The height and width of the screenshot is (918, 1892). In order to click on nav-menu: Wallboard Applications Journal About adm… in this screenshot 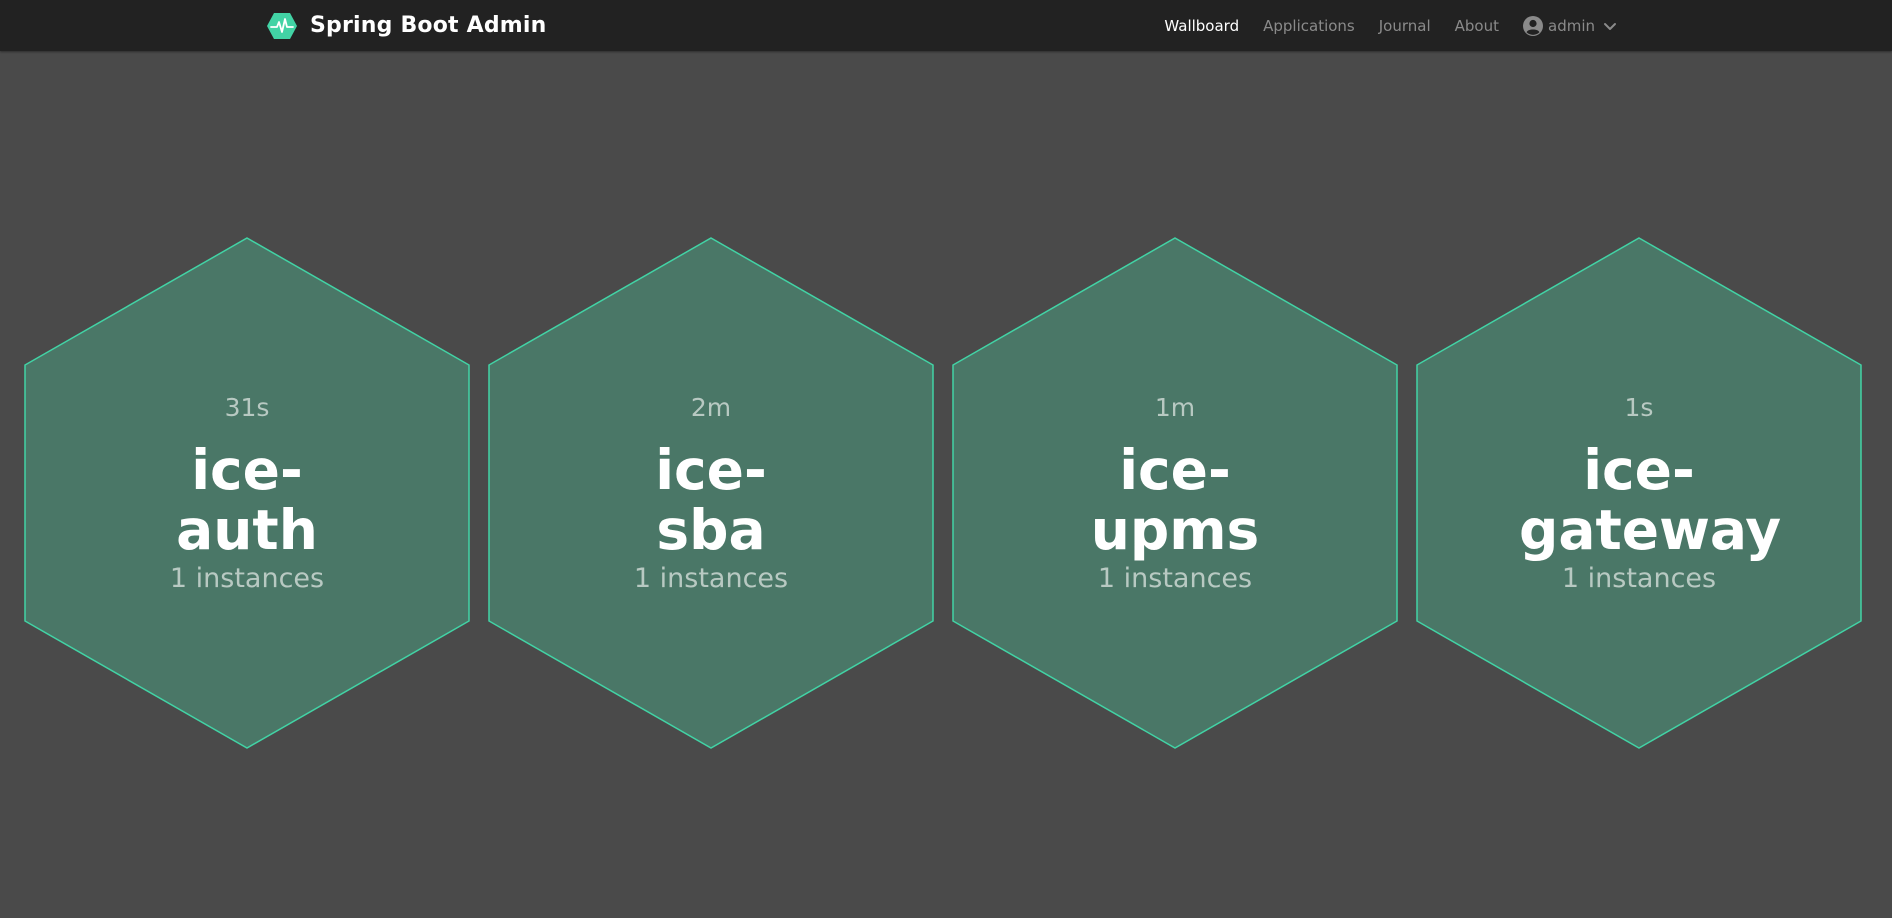, I will do `click(1378, 25)`.